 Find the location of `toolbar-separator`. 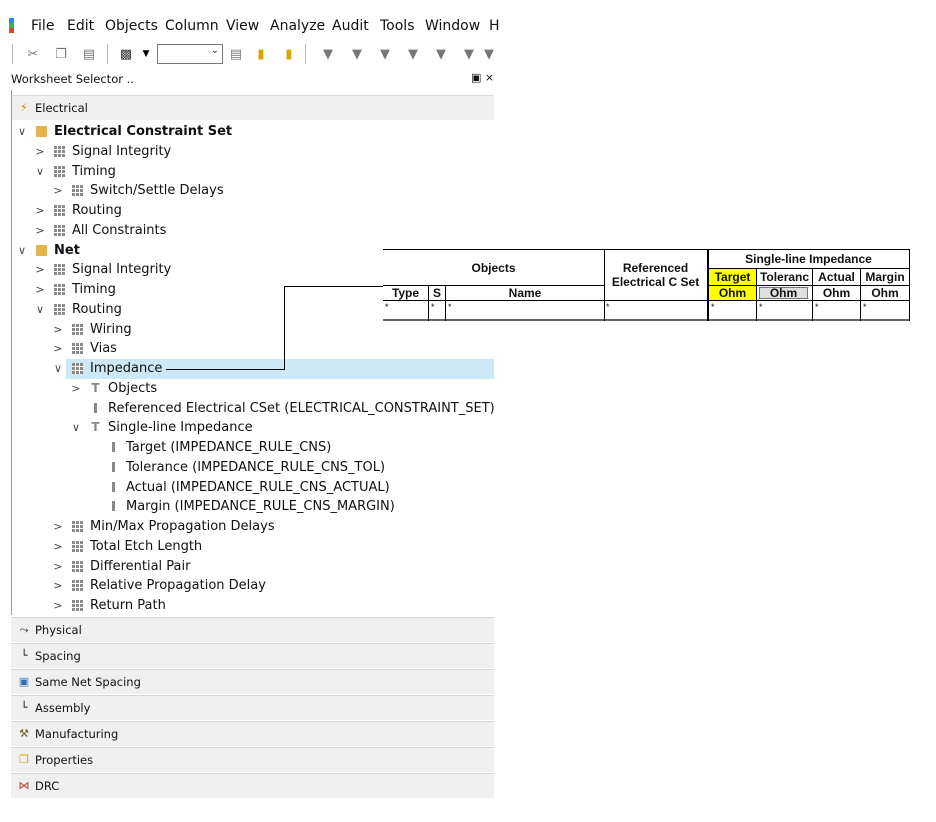

toolbar-separator is located at coordinates (107, 54).